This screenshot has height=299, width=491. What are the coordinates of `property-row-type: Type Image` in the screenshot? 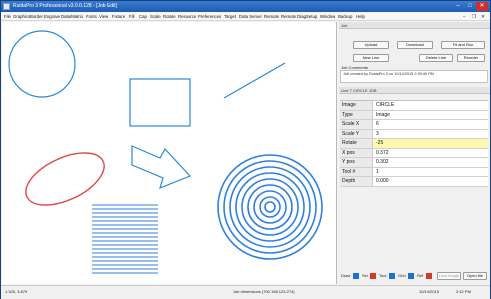 It's located at (414, 115).